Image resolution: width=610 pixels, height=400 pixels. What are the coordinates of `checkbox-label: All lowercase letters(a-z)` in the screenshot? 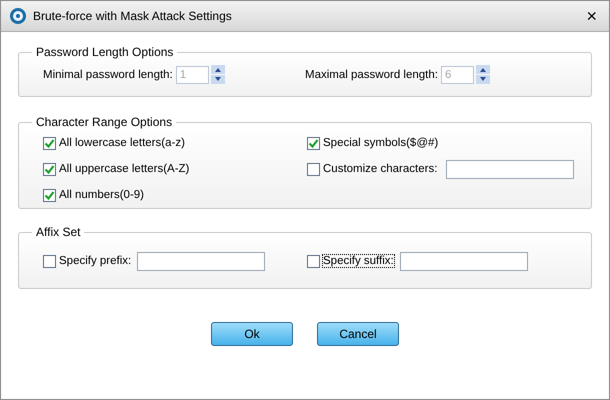 It's located at (122, 143).